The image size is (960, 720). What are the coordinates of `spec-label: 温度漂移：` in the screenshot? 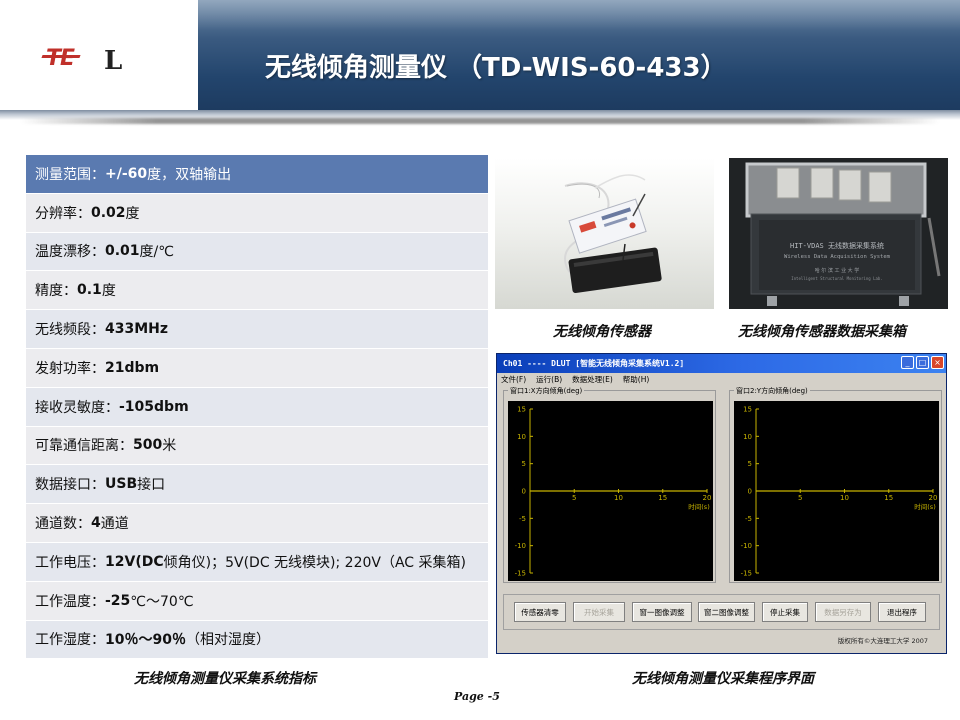 It's located at (70, 252).